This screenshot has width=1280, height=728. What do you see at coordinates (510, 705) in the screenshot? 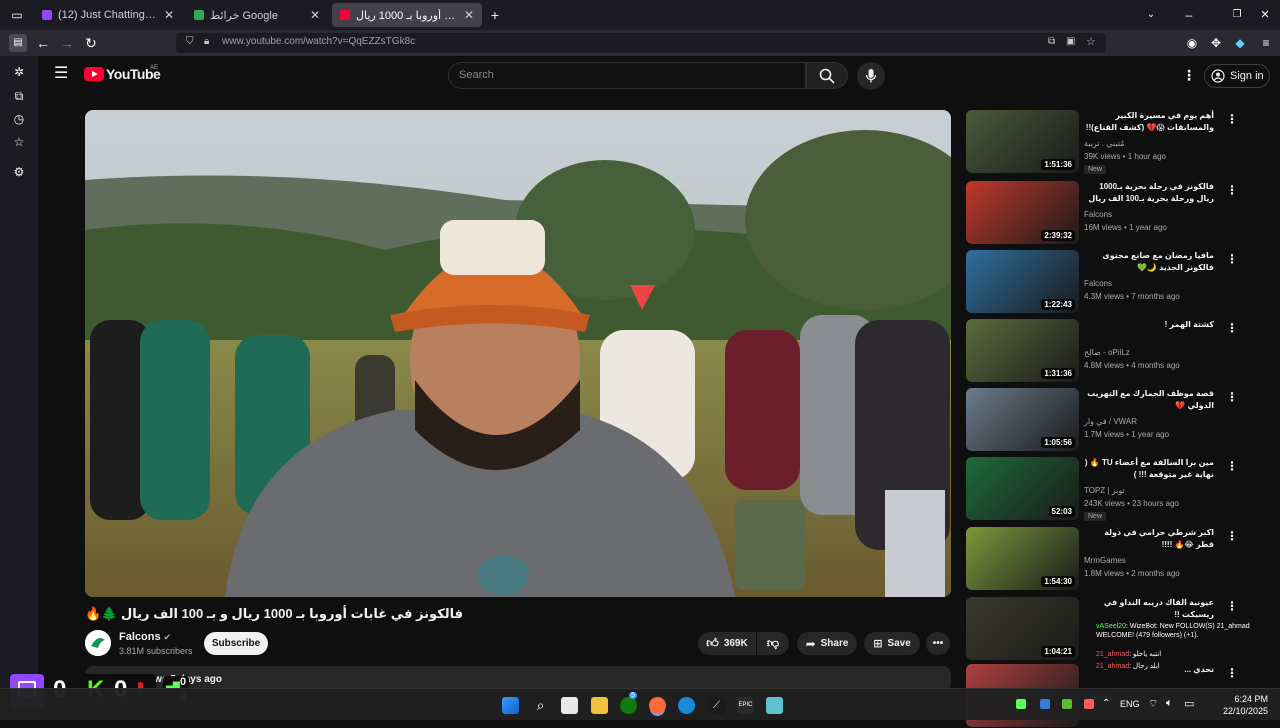
I see `start-windows-icon` at bounding box center [510, 705].